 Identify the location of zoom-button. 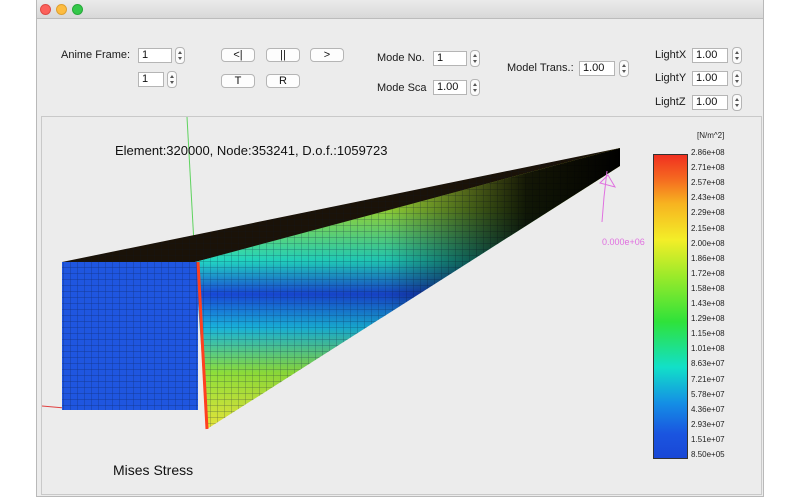
(77, 9).